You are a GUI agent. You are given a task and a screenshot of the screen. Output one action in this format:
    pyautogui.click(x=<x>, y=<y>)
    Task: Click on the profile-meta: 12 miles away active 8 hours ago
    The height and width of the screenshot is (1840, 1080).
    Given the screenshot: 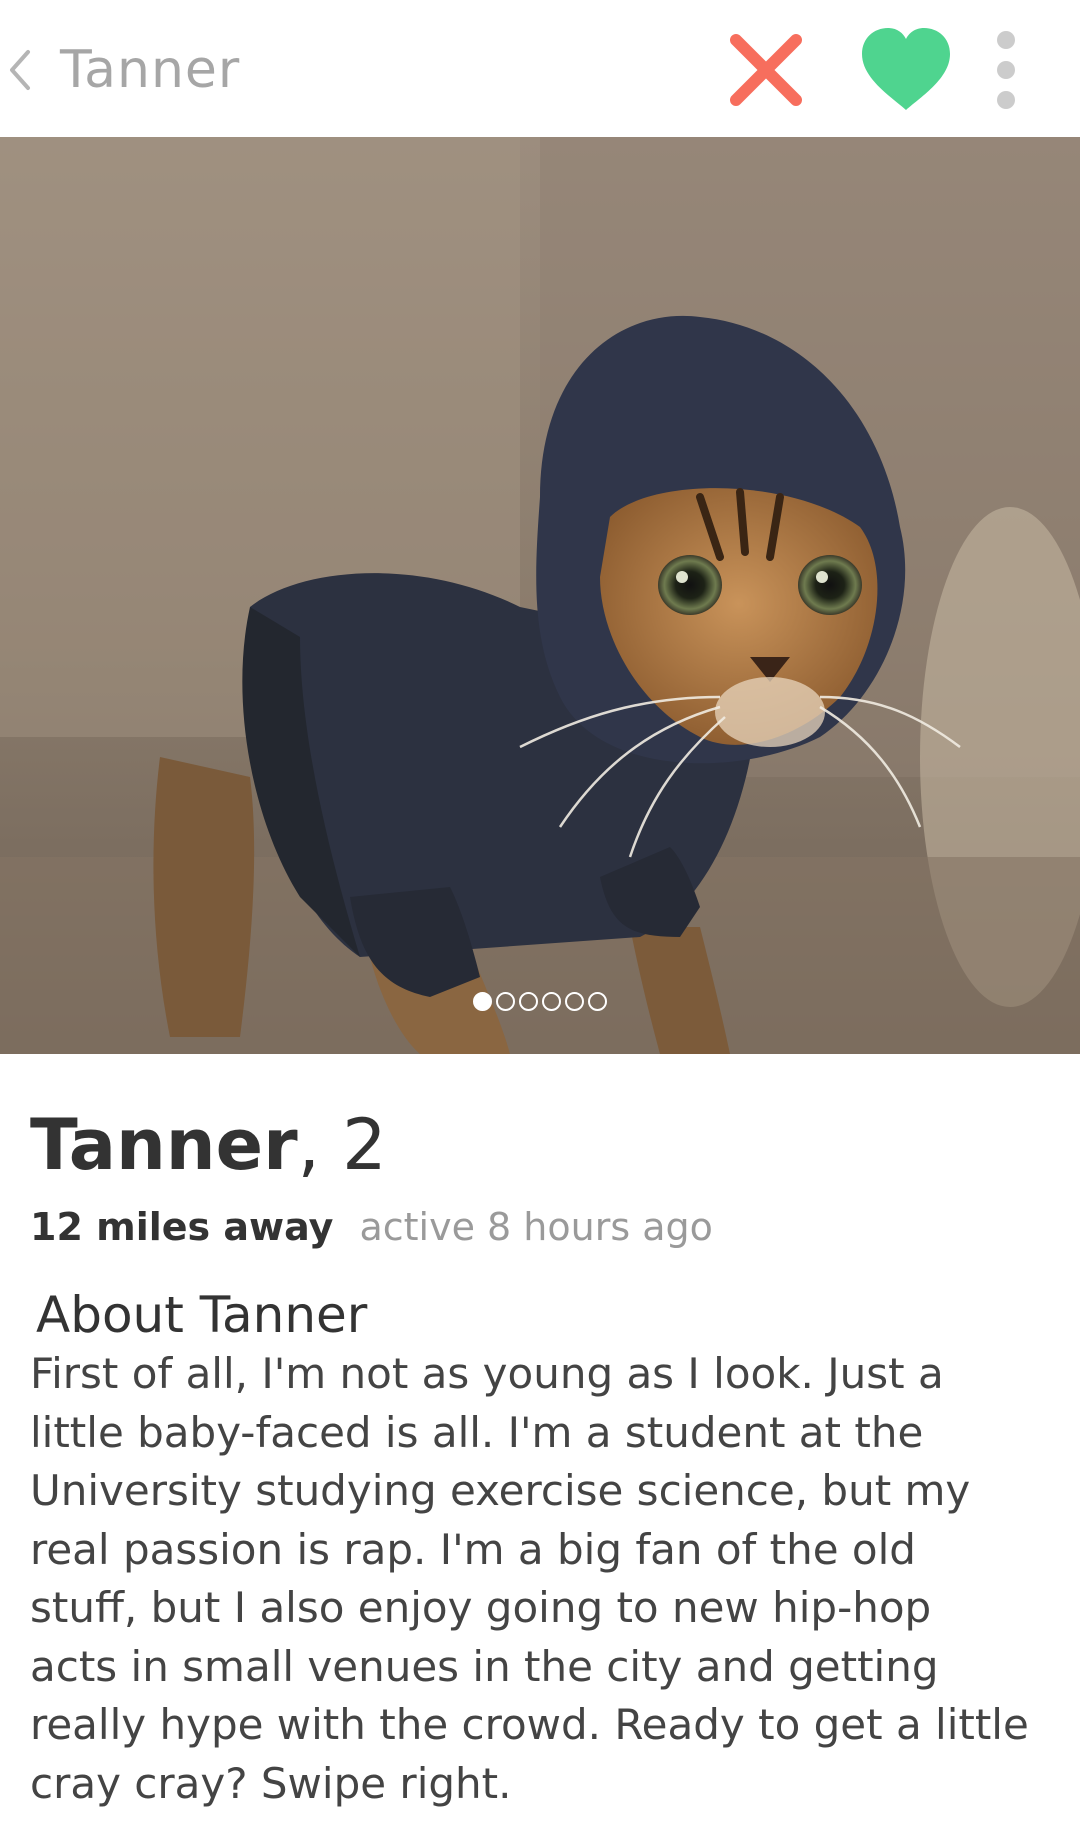 What is the action you would take?
    pyautogui.click(x=540, y=1227)
    